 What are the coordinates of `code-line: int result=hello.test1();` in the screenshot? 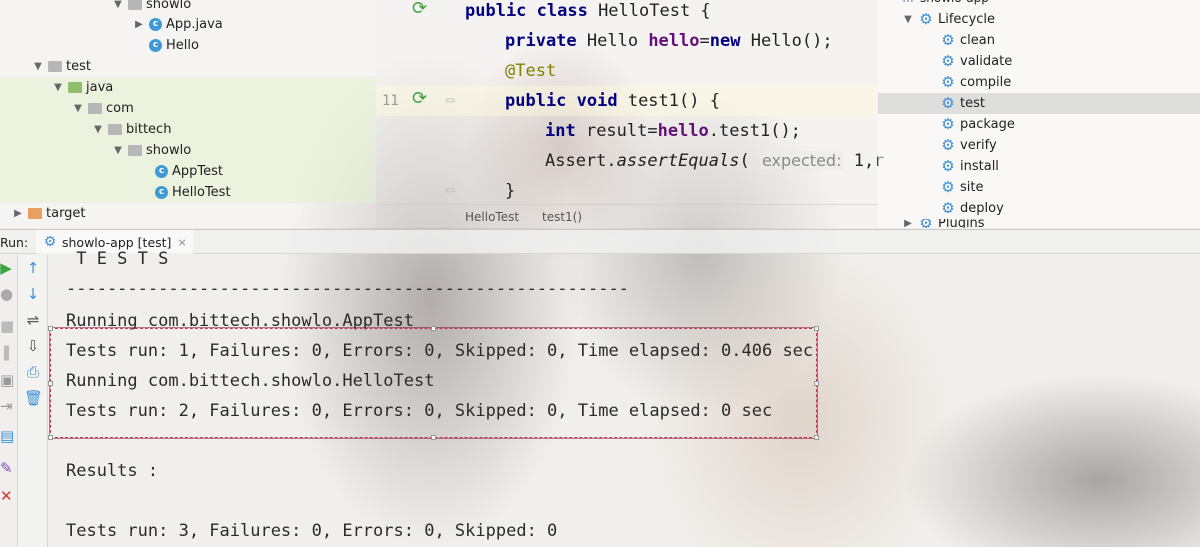 It's located at (673, 131).